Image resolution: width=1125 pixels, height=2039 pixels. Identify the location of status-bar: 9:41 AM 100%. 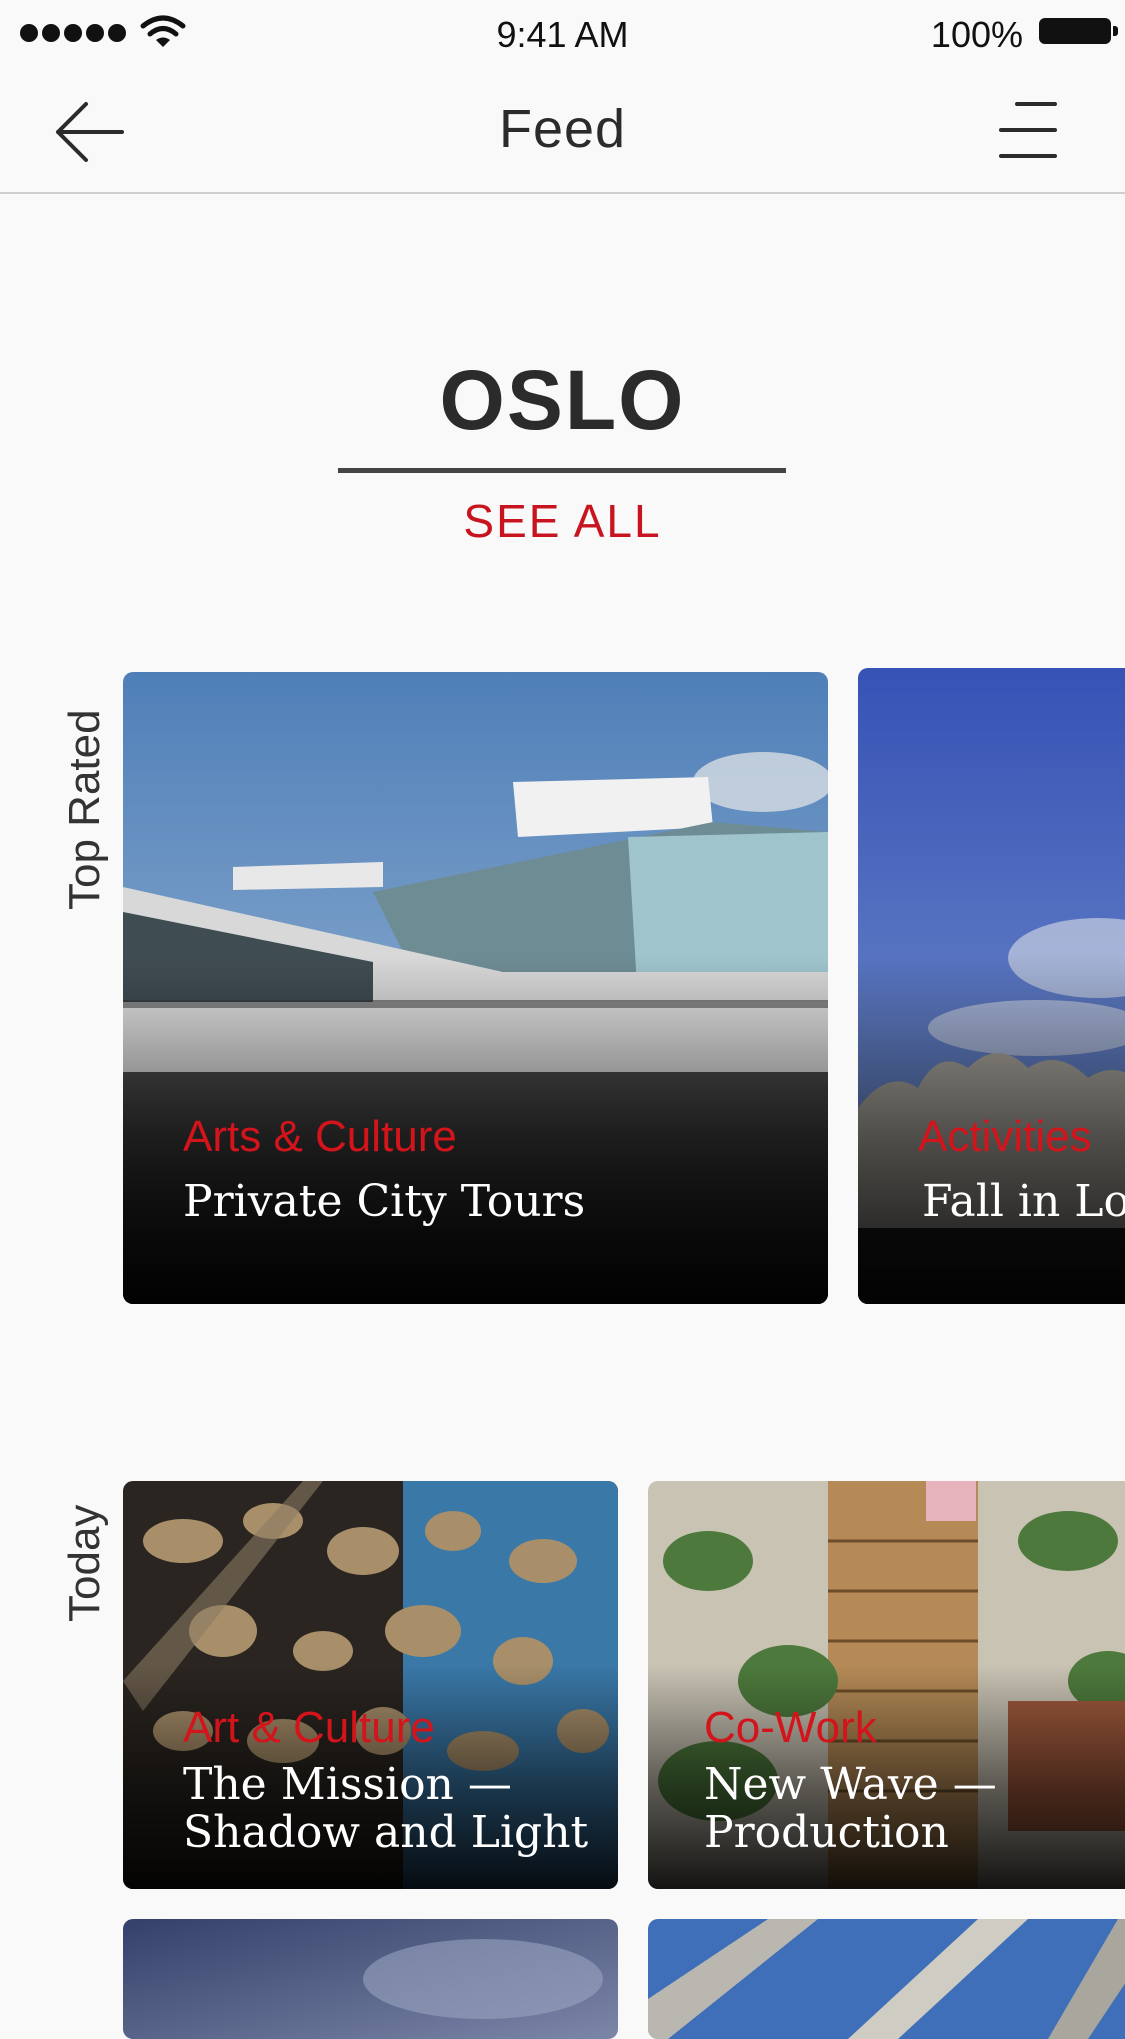
(562, 35).